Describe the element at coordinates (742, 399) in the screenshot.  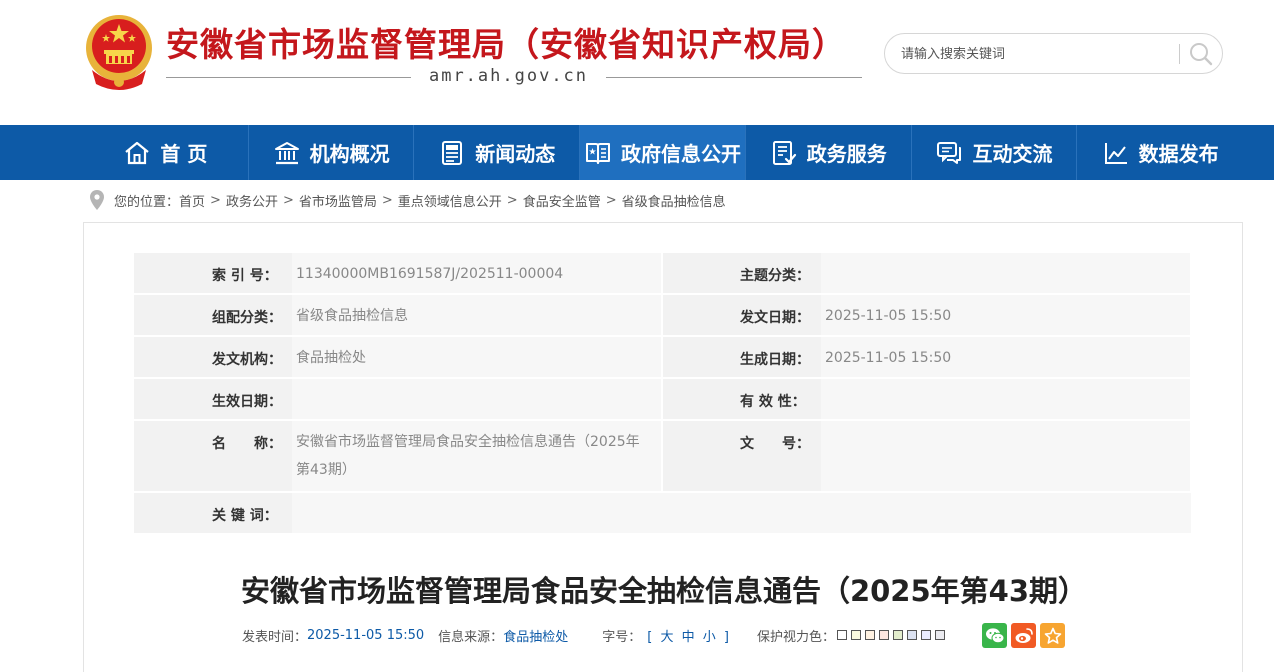
I see `validity-label: 有 效 性：` at that location.